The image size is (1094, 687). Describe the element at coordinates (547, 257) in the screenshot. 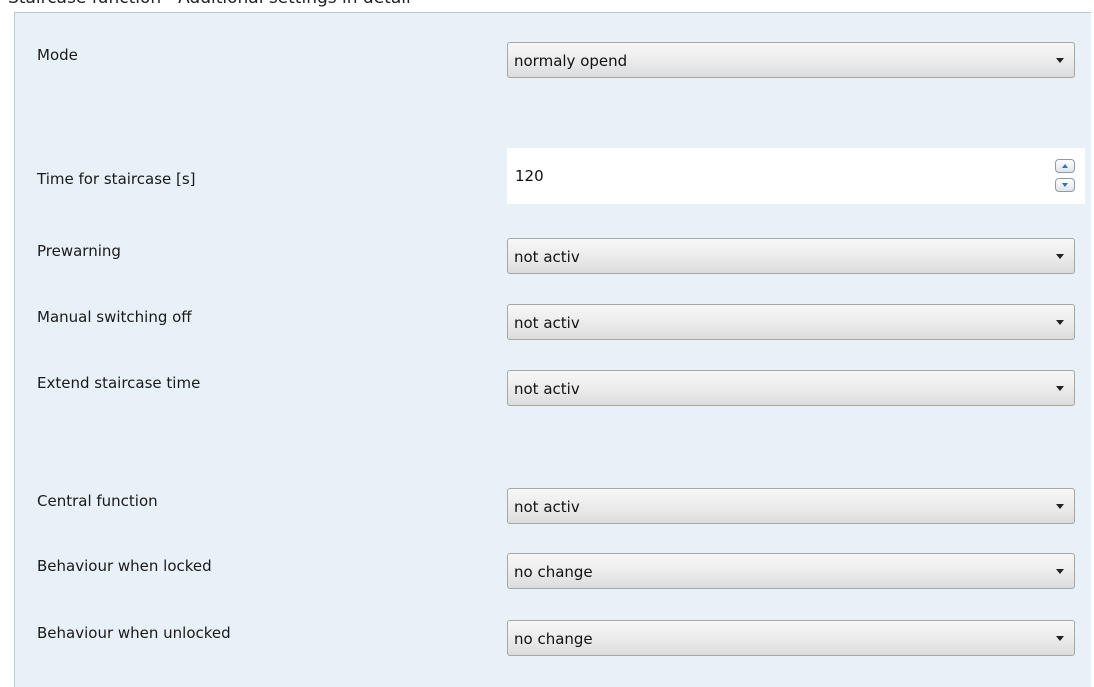

I see `prewarning-value: not activ` at that location.